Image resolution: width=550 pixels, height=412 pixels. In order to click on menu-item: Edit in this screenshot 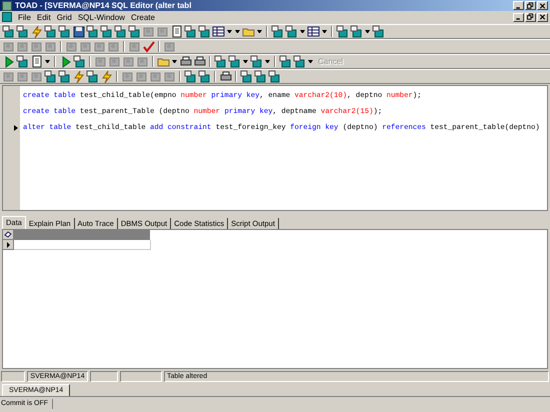, I will do `click(43, 17)`.